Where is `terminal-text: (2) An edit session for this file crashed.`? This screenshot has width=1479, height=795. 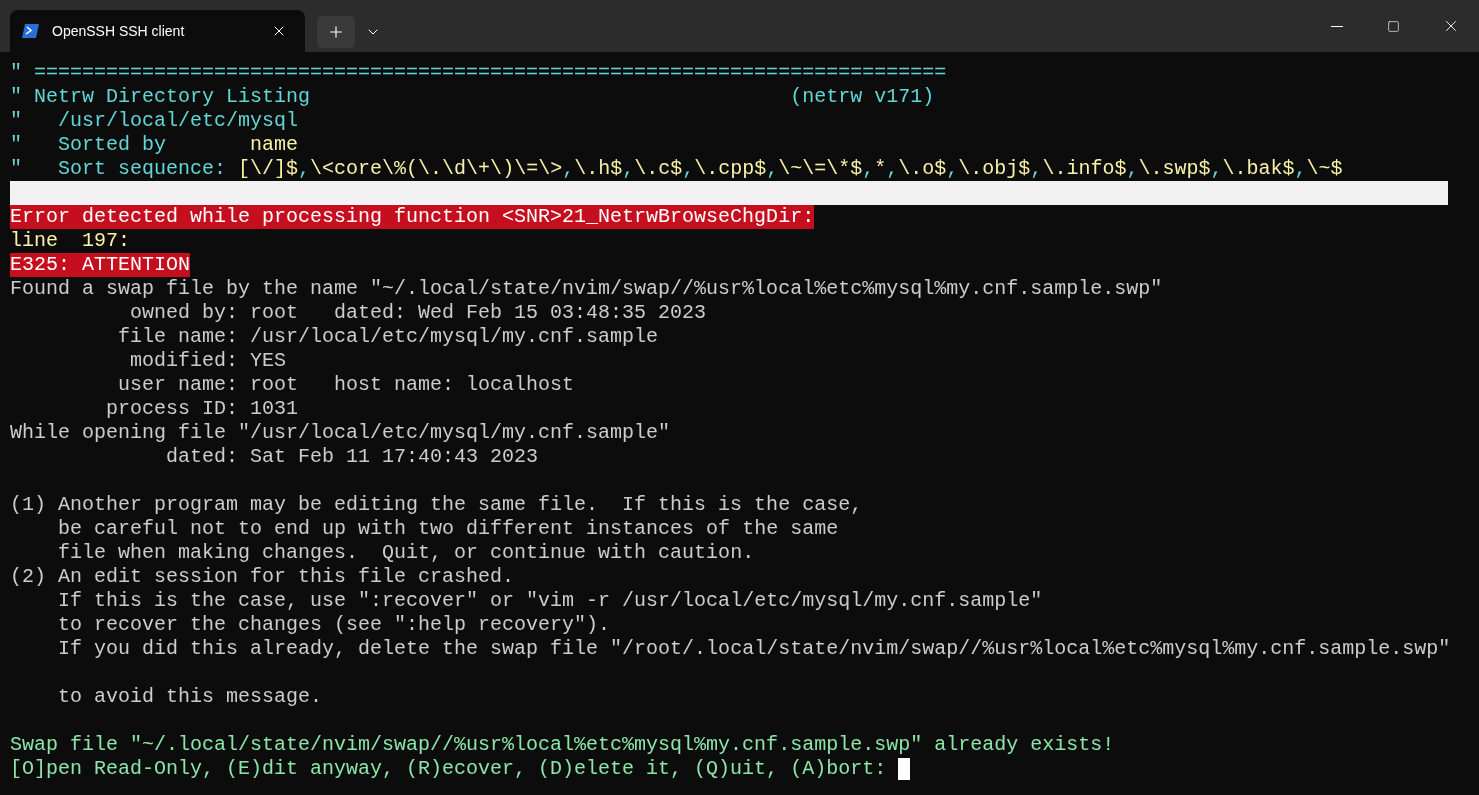 terminal-text: (2) An edit session for this file crashed. is located at coordinates (262, 577).